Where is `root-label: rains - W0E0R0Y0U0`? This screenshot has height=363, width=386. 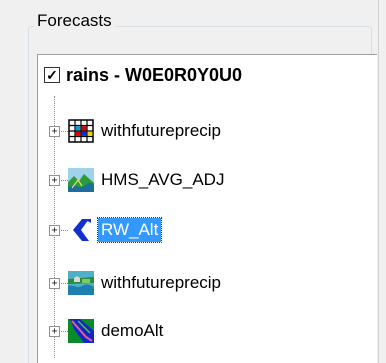 root-label: rains - W0E0R0Y0U0 is located at coordinates (154, 74).